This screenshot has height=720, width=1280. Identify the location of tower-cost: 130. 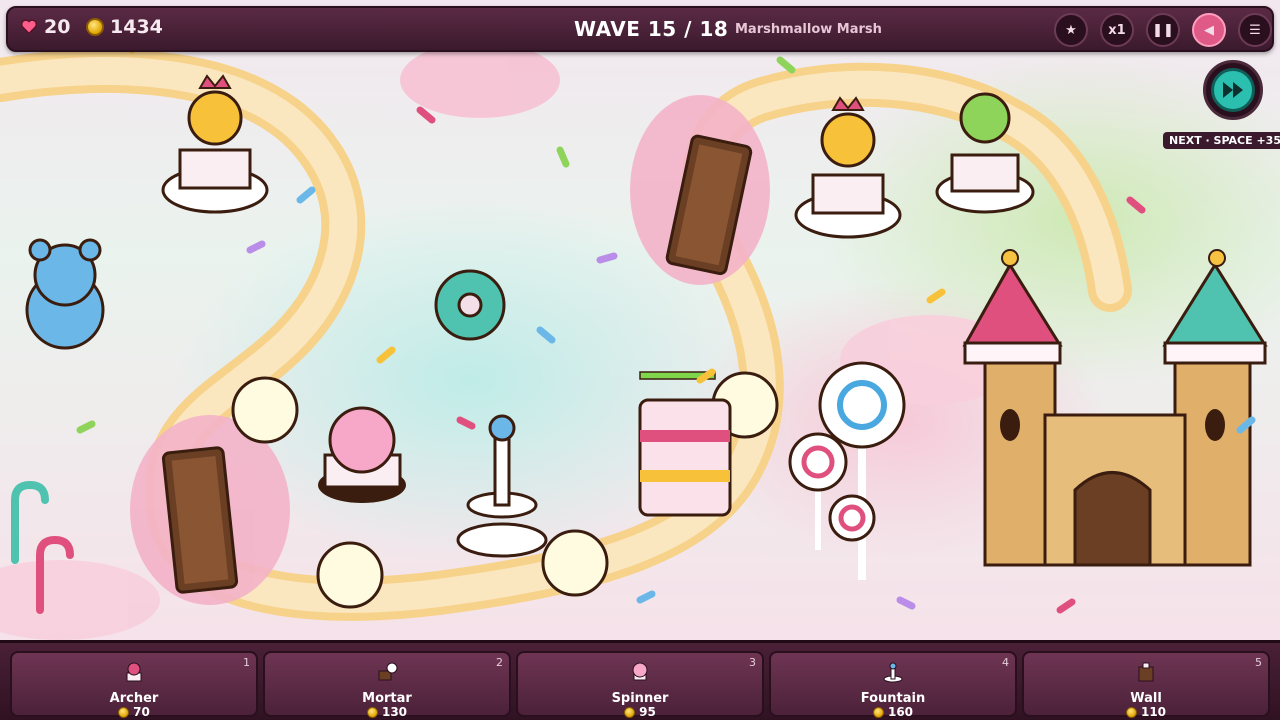
(387, 712).